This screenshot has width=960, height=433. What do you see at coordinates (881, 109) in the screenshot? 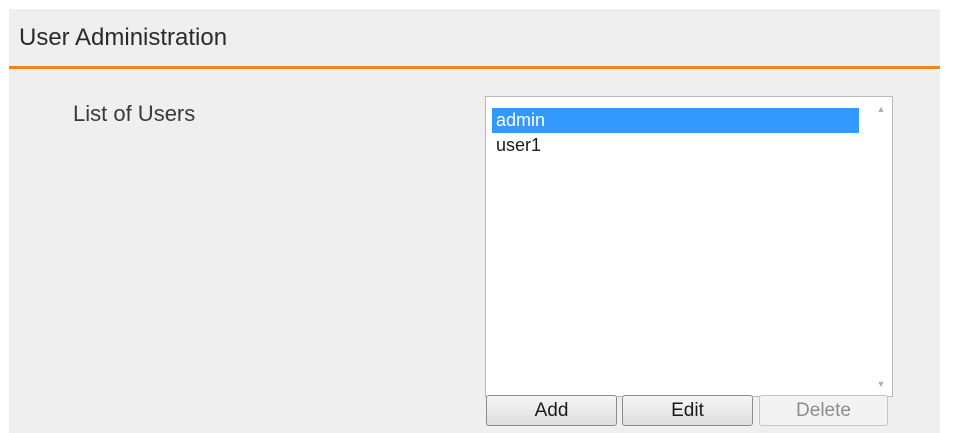
I see `scroll-up-arrow-icon: ▲` at bounding box center [881, 109].